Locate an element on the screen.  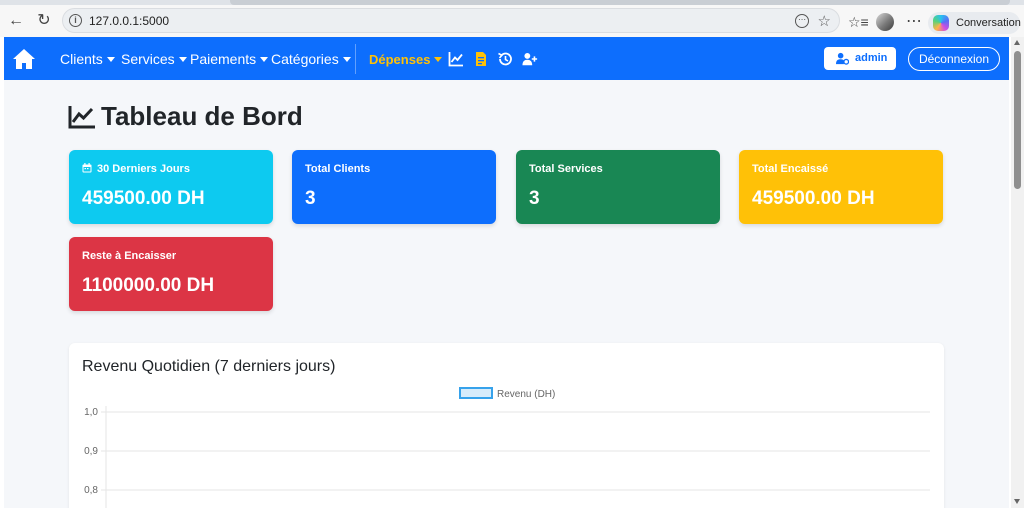
read-mode-icon: ⋯ is located at coordinates (802, 21).